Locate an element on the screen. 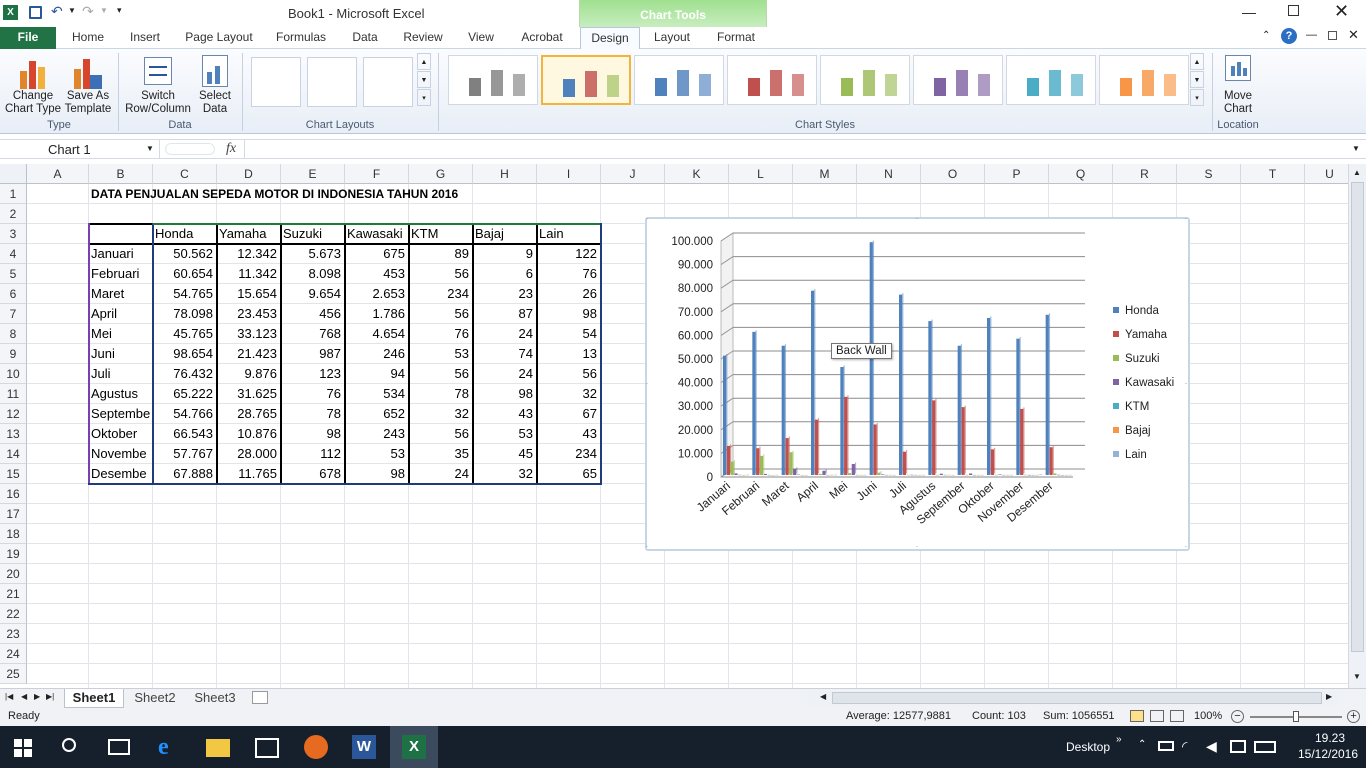 The image size is (1366, 768). horizontal-scroll-thumb is located at coordinates (1077, 698).